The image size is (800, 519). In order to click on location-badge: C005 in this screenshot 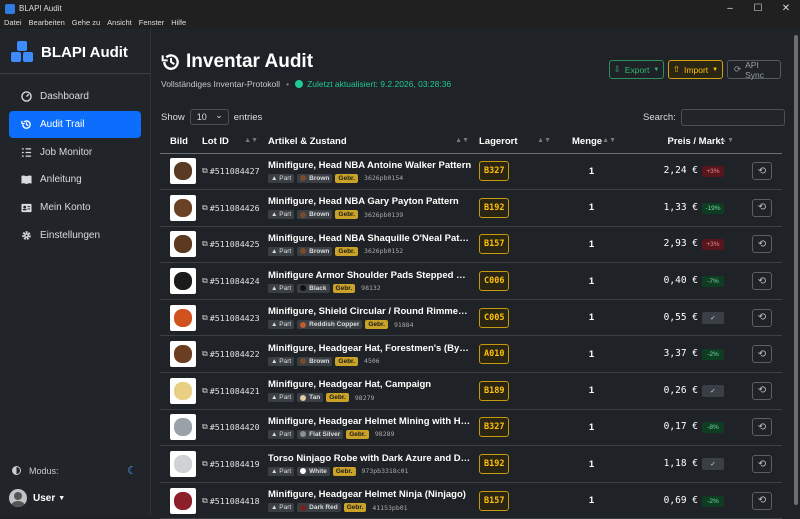, I will do `click(494, 317)`.